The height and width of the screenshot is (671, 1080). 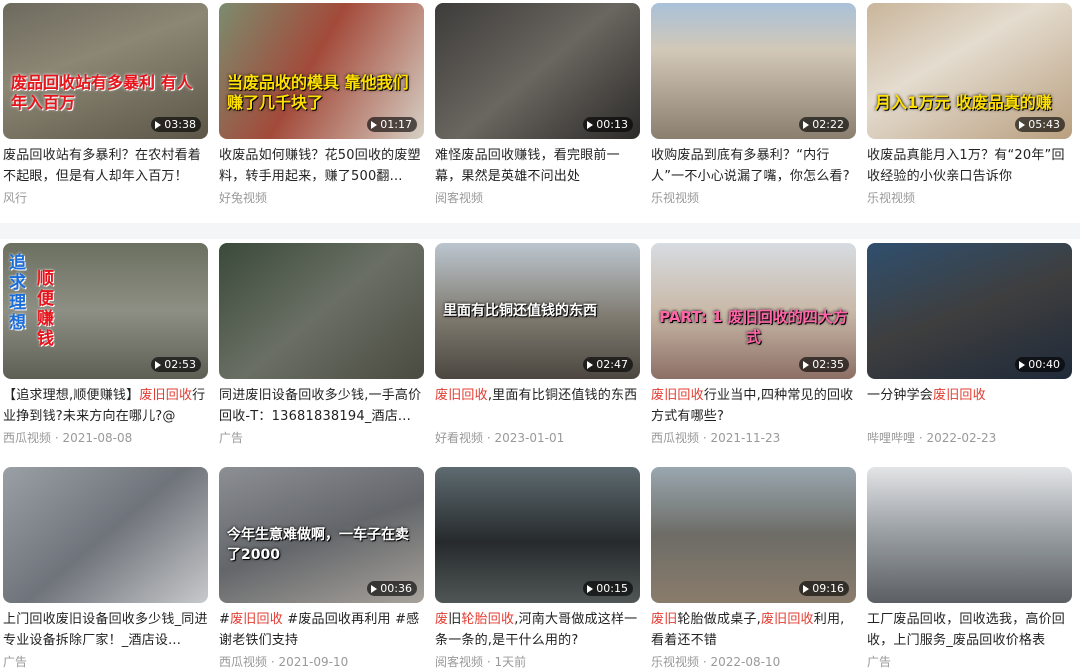 I want to click on video-title: #废旧回收 #废品回收再利用 #感谢老铁们支持, so click(x=321, y=630).